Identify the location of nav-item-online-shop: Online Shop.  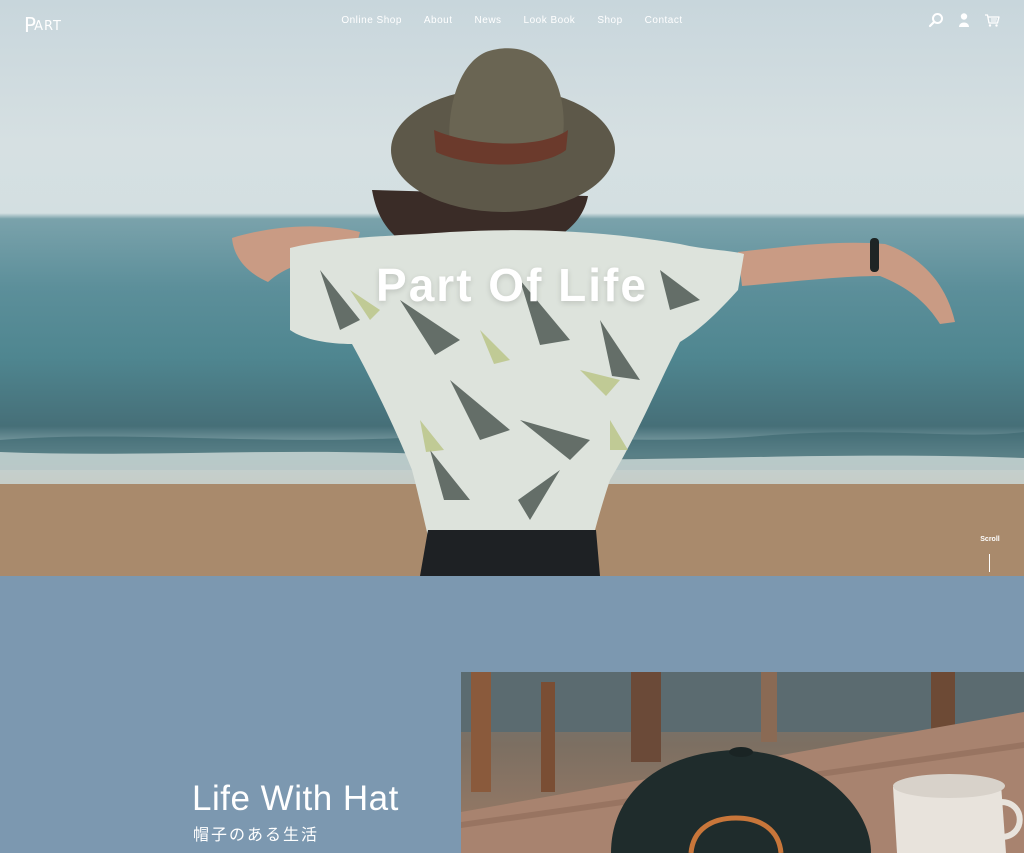
(371, 20).